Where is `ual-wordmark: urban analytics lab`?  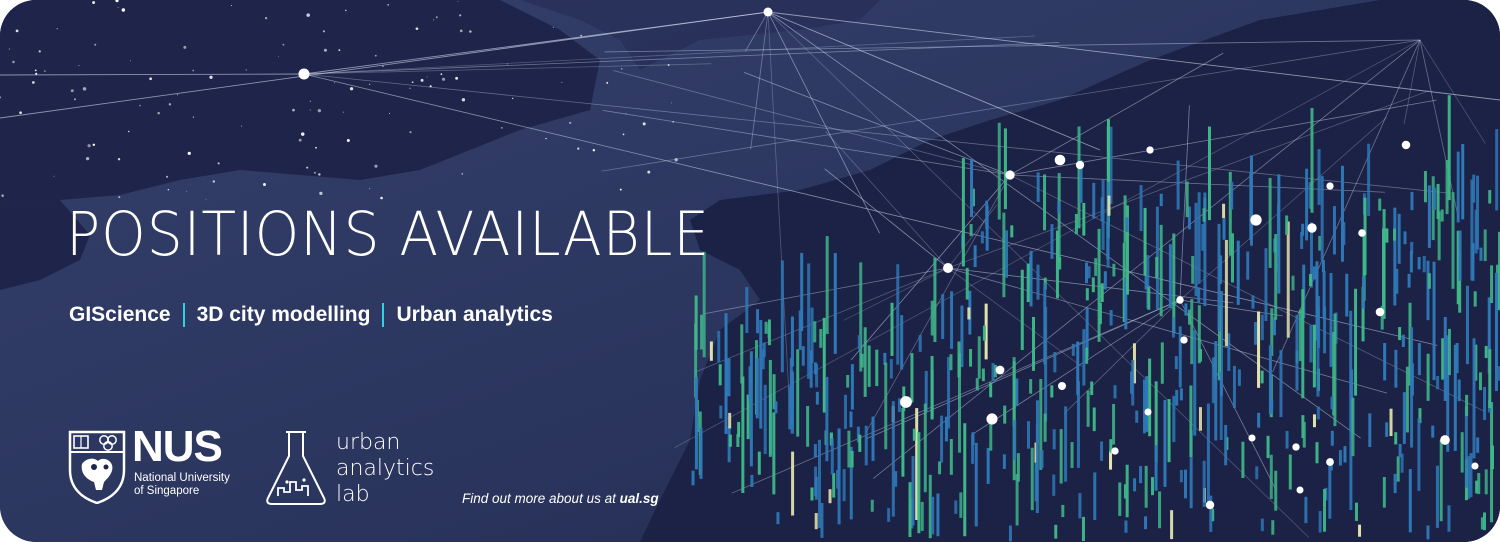 ual-wordmark: urban analytics lab is located at coordinates (385, 469).